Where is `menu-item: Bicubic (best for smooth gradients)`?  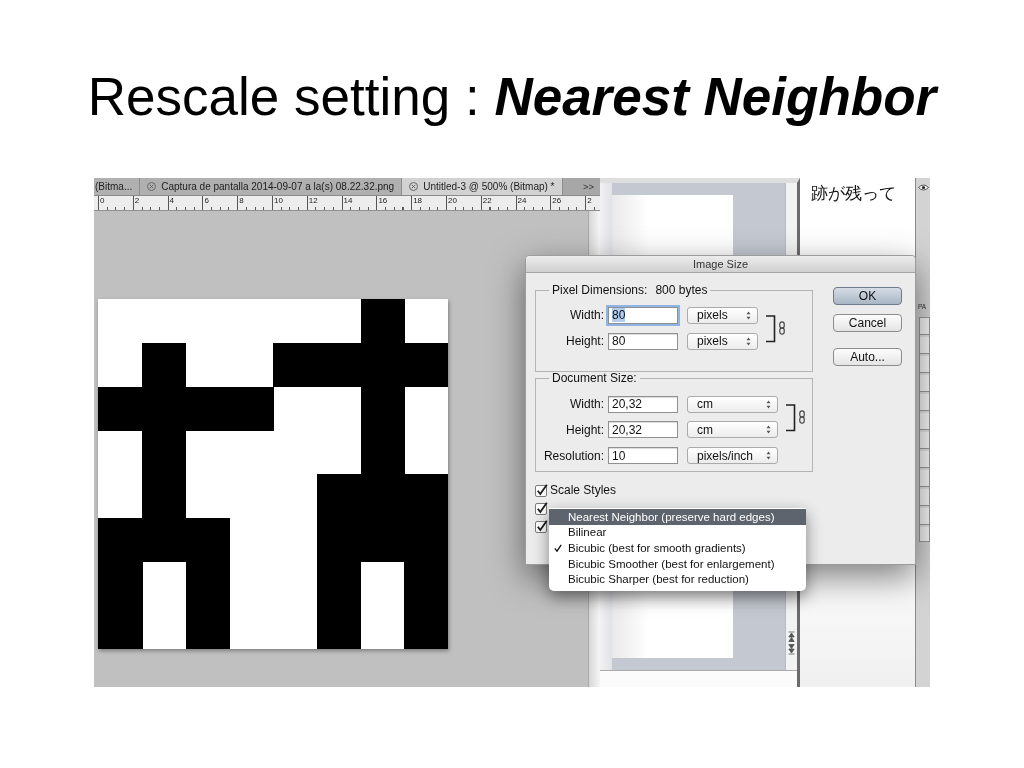
menu-item: Bicubic (best for smooth gradients) is located at coordinates (677, 548).